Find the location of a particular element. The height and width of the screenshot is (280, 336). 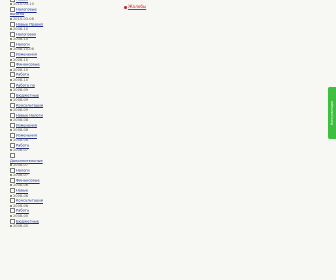

news-list-item: Консультации 2008-06 is located at coordinates (27, 203).